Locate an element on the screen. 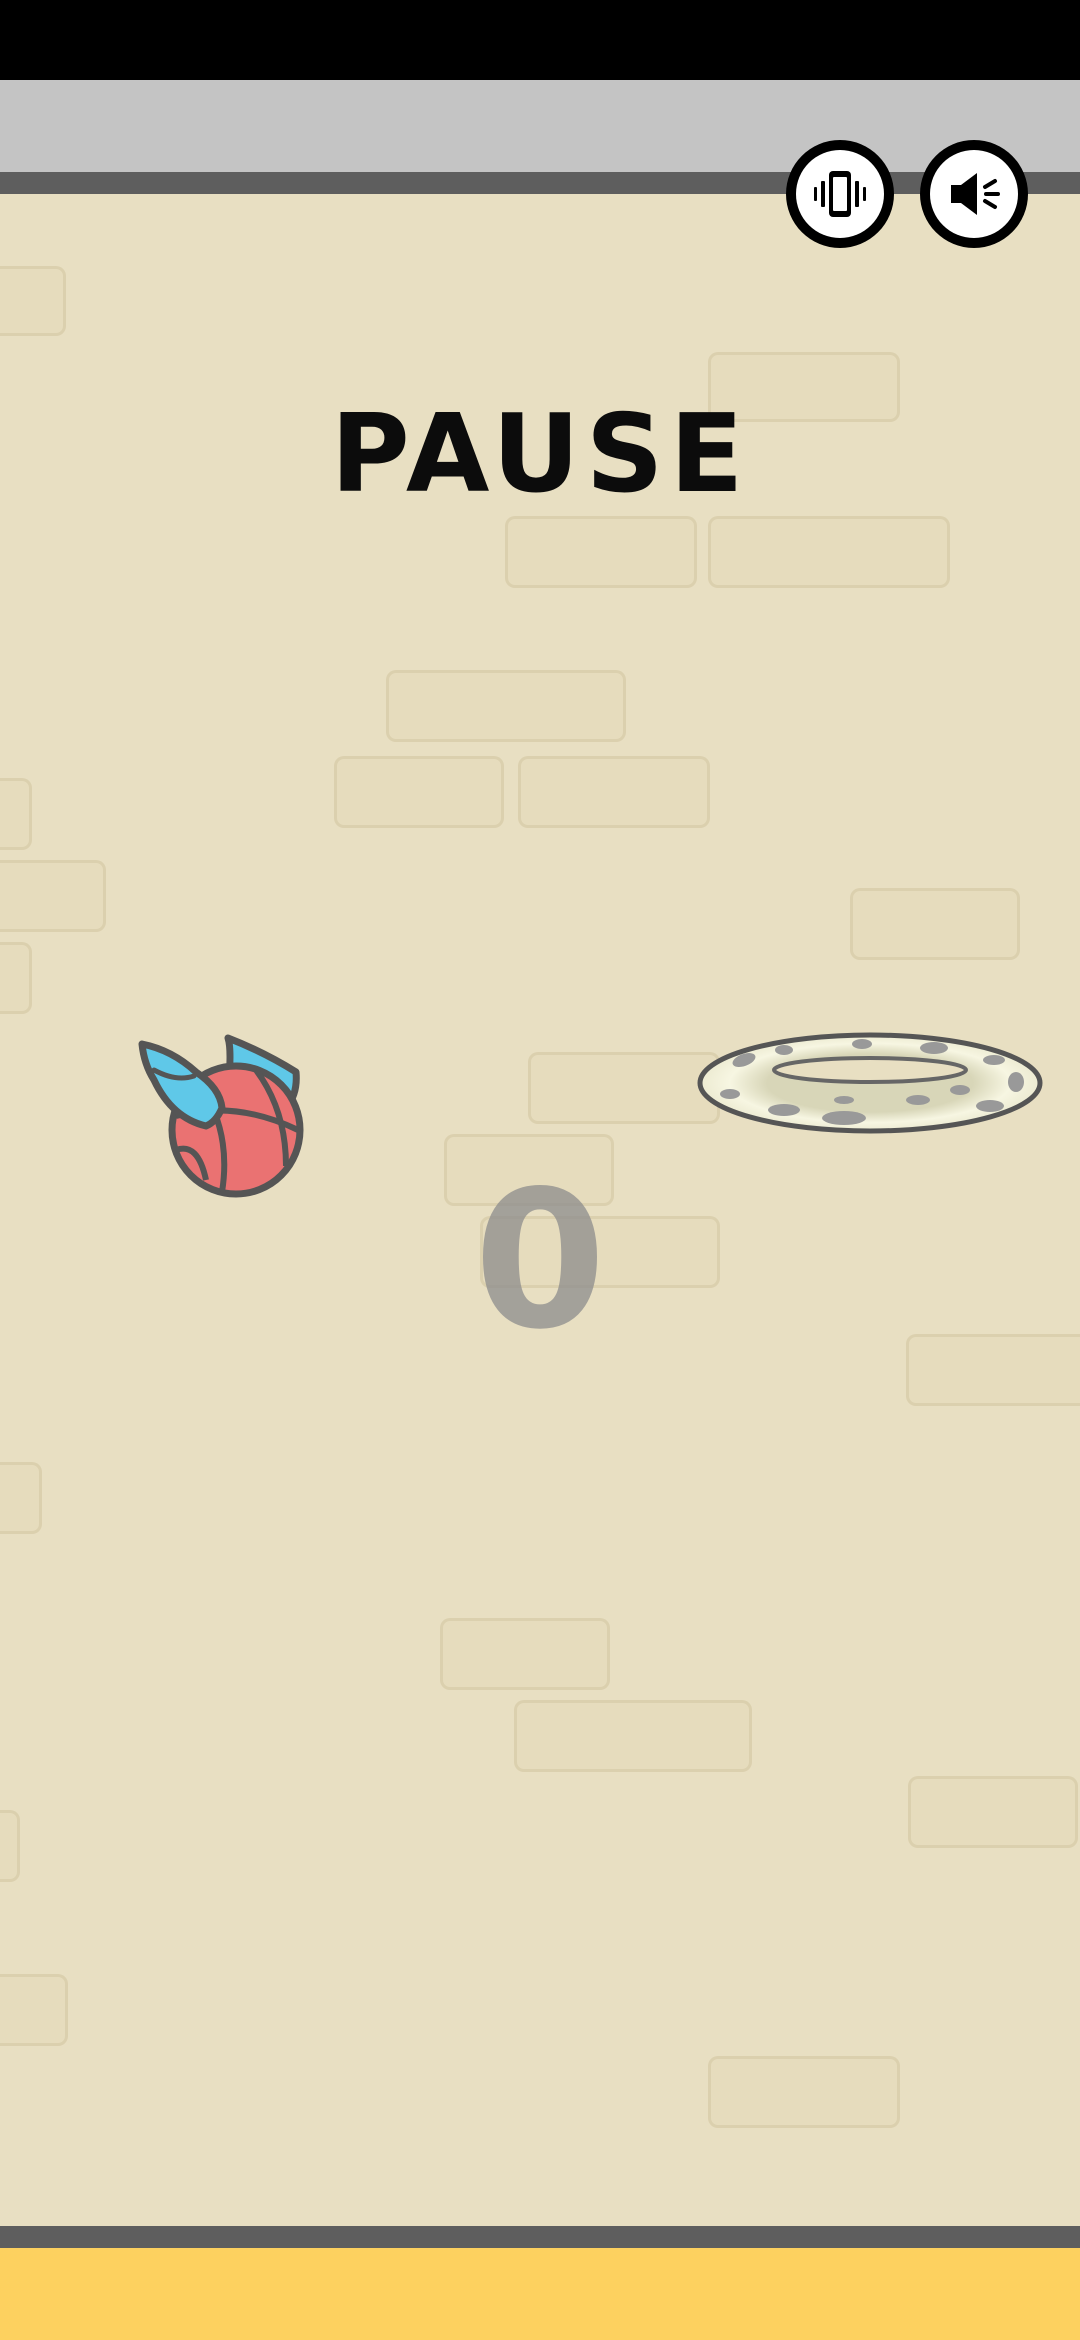 This screenshot has width=1080, height=2340. score-counter: 0 is located at coordinates (540, 1260).